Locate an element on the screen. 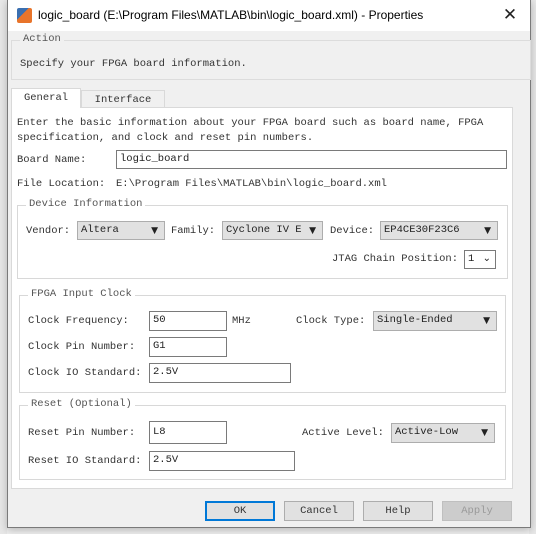  apply-button: Apply is located at coordinates (477, 511).